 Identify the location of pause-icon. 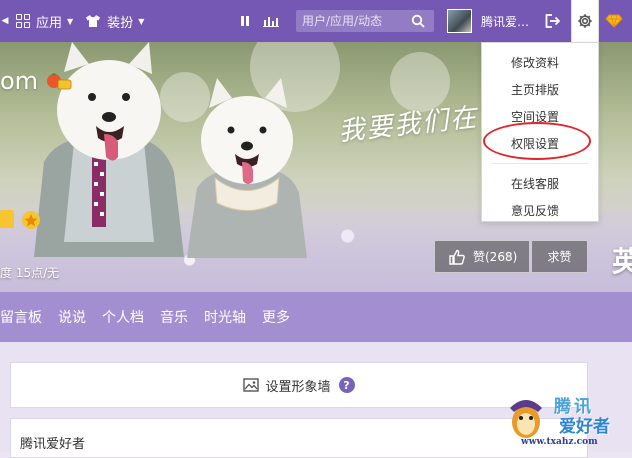
(245, 21).